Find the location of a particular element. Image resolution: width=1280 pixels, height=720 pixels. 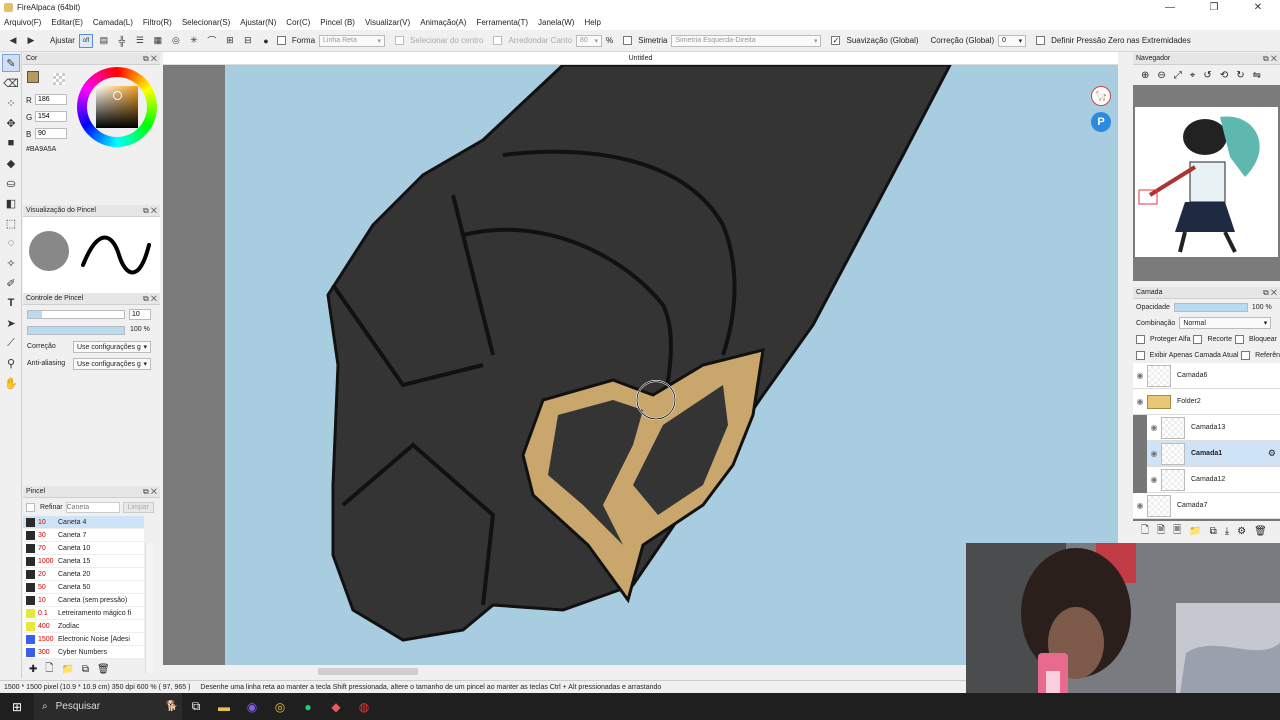

menu-help: Help is located at coordinates (592, 22).